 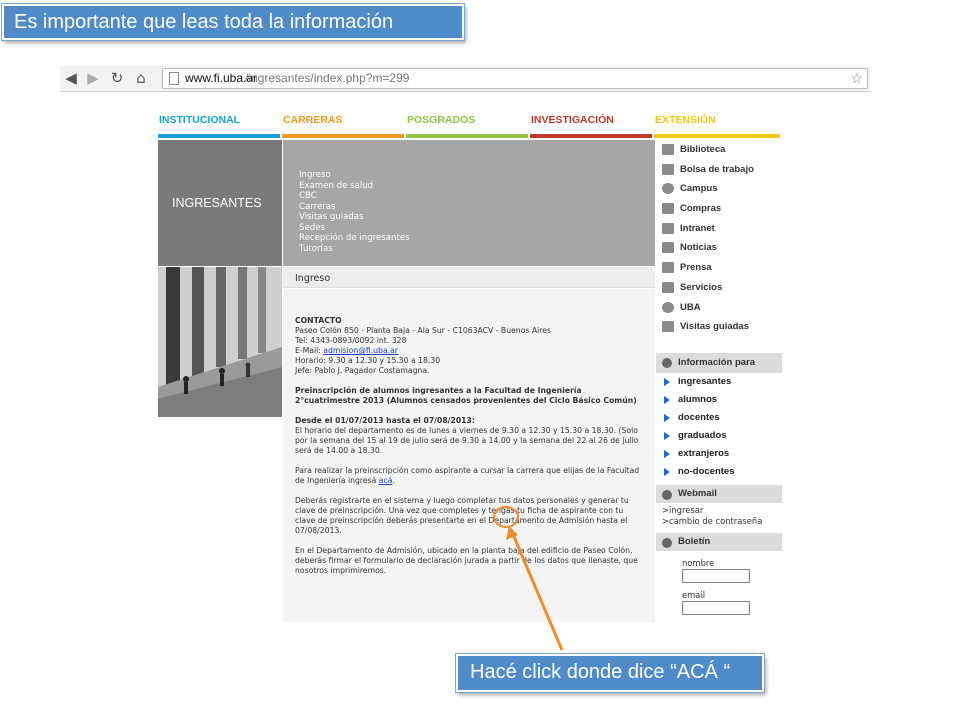 I want to click on nav-investigacion: INVESTIGACIÓN, so click(x=591, y=126).